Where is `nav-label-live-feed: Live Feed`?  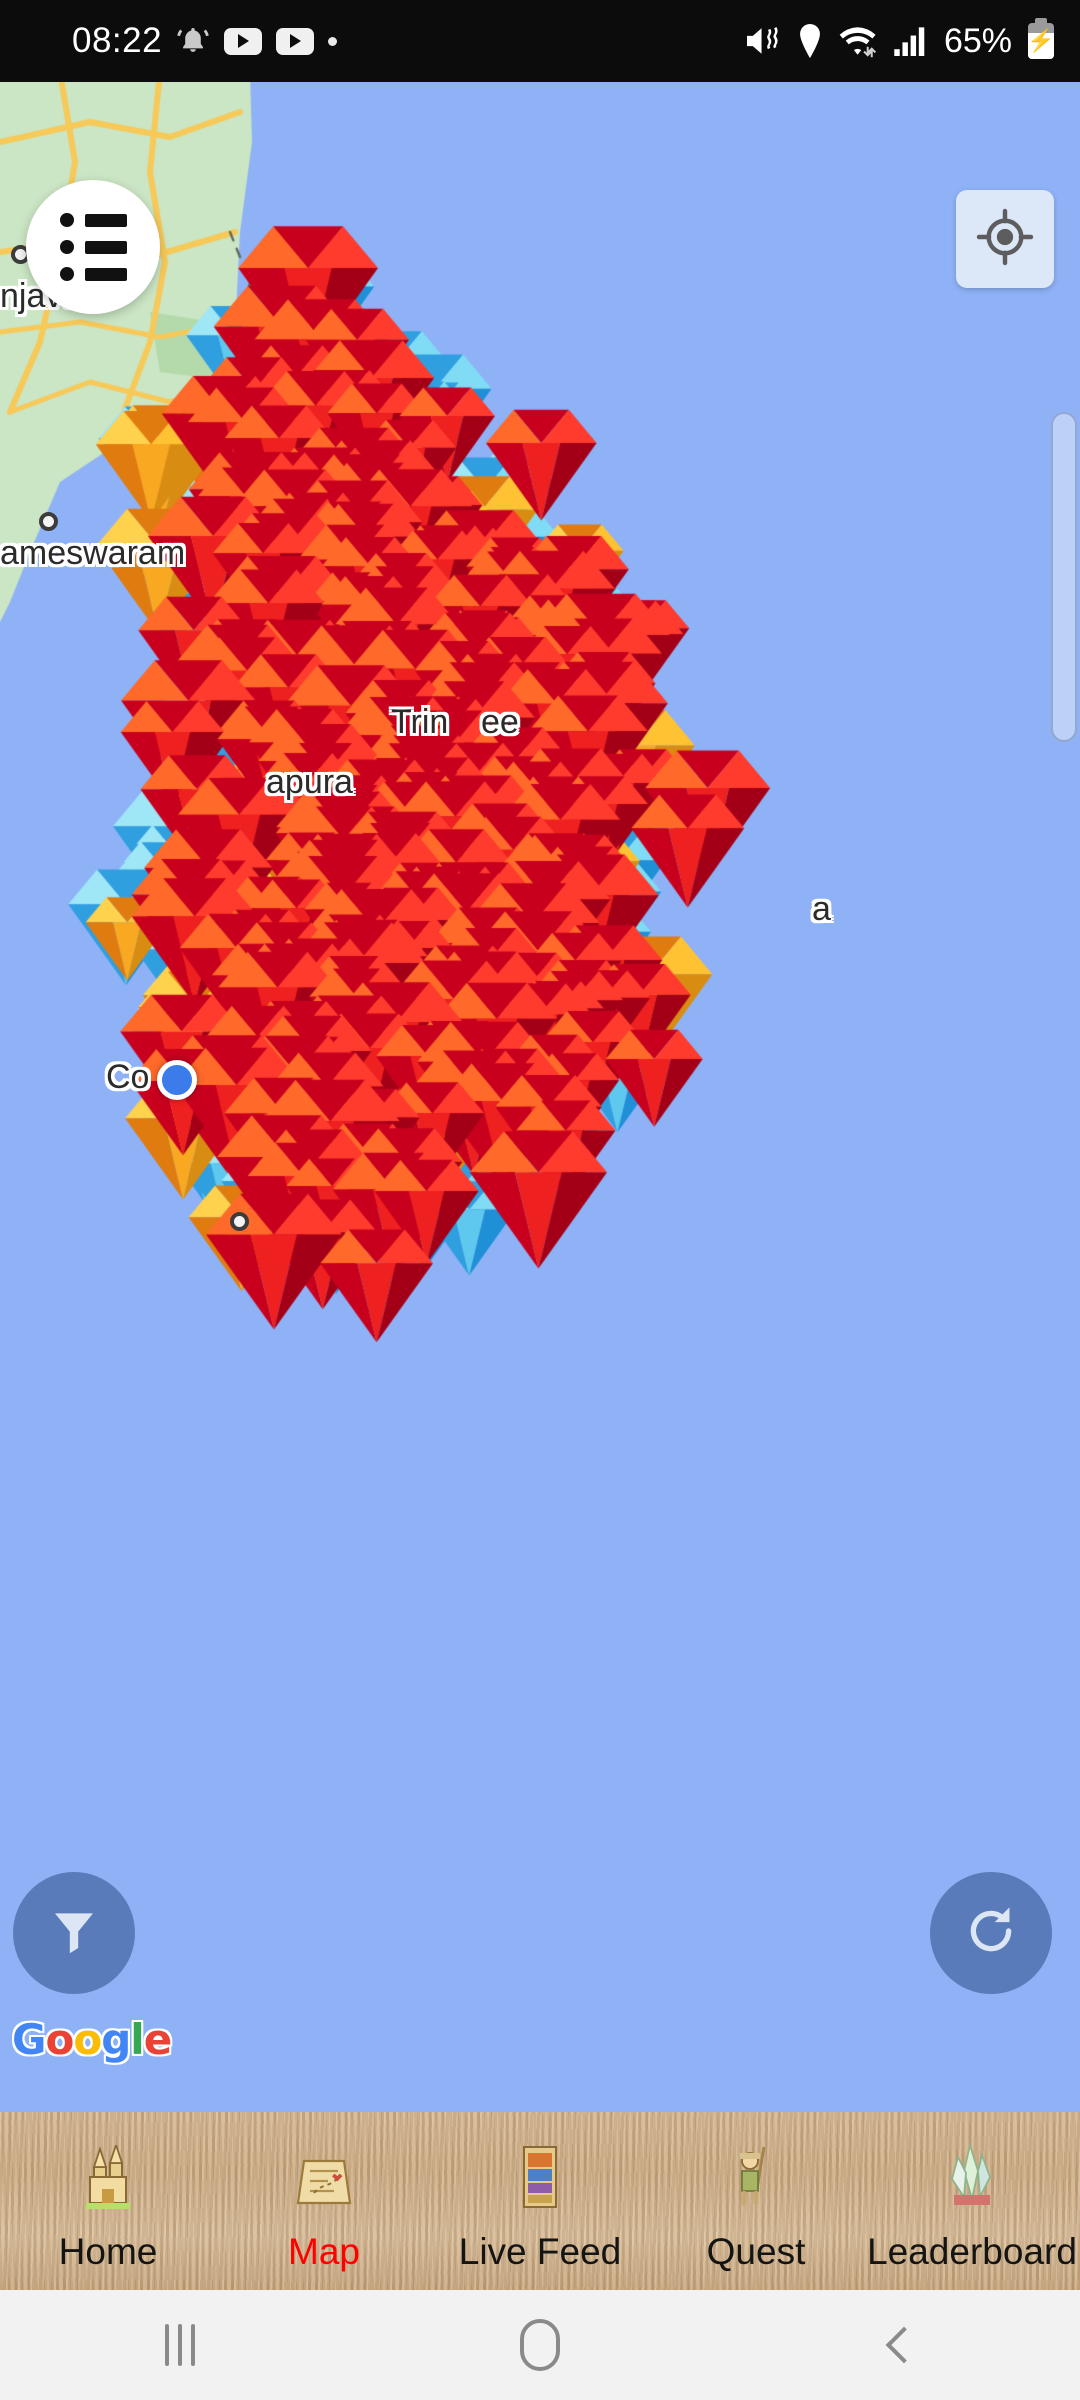
nav-label-live-feed: Live Feed is located at coordinates (540, 2251).